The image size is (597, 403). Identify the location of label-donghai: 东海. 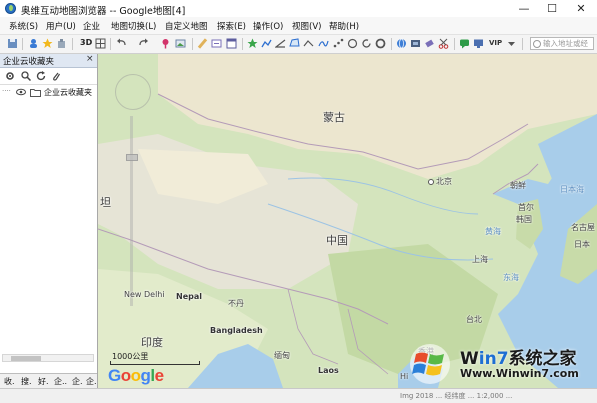
(511, 277).